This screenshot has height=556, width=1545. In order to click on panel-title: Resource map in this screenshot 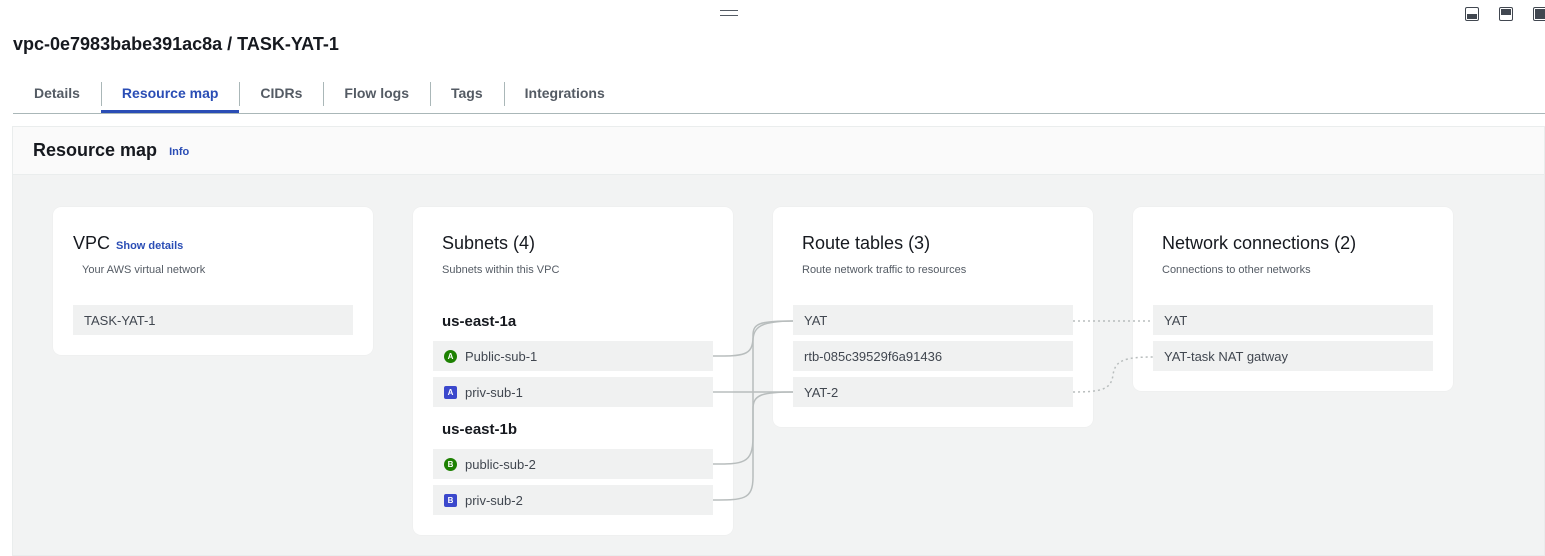, I will do `click(95, 150)`.